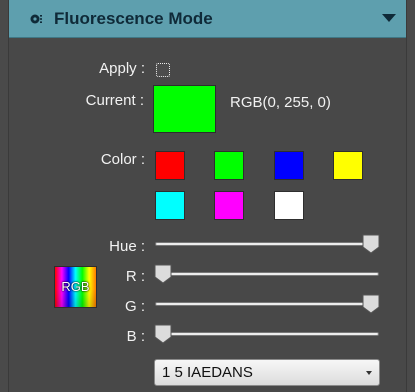 This screenshot has height=392, width=415. I want to click on hue-label: Hue :, so click(127, 246).